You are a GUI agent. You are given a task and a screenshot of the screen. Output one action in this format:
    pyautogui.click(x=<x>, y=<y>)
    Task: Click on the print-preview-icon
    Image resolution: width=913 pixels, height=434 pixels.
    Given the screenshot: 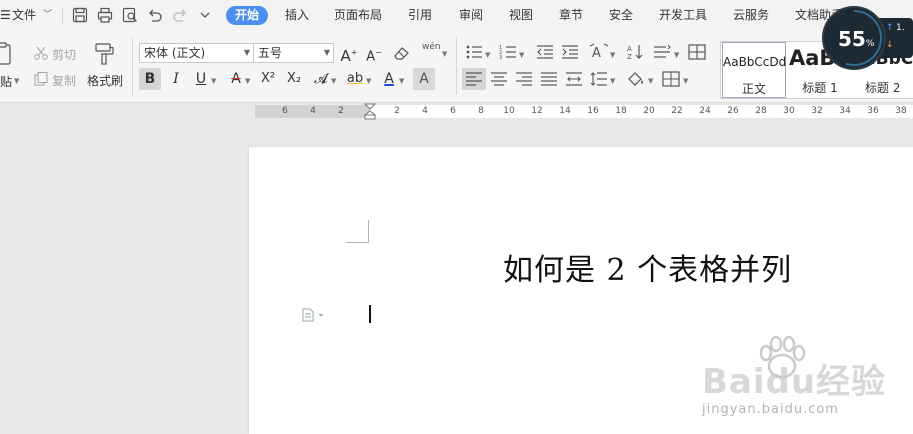 What is the action you would take?
    pyautogui.click(x=130, y=15)
    